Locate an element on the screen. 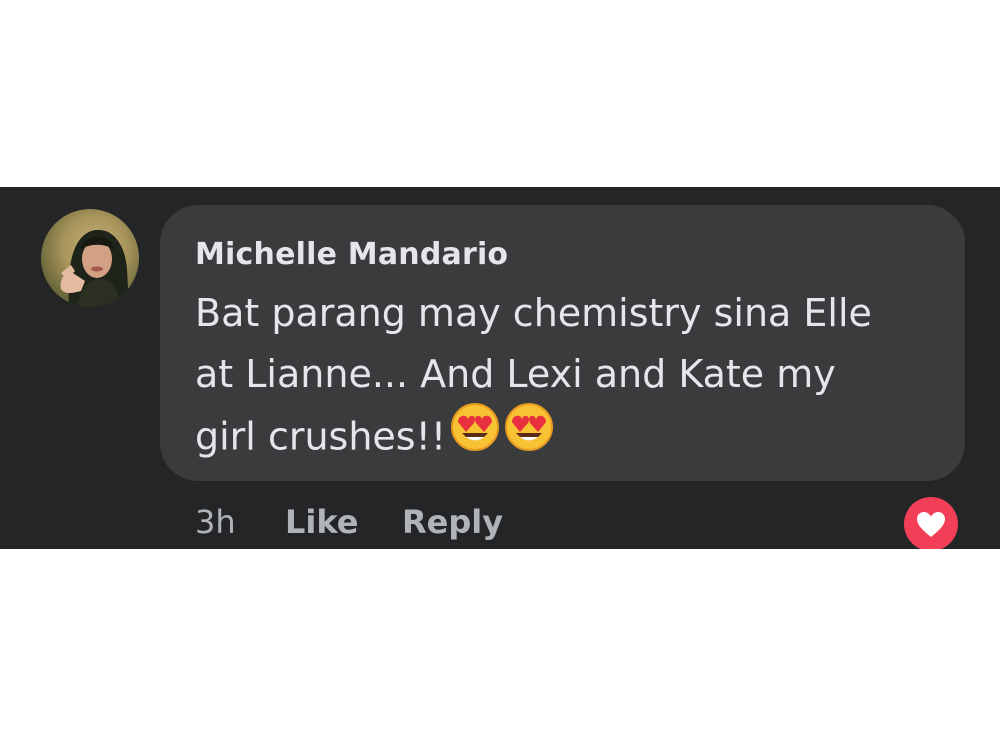  avatar is located at coordinates (90, 258).